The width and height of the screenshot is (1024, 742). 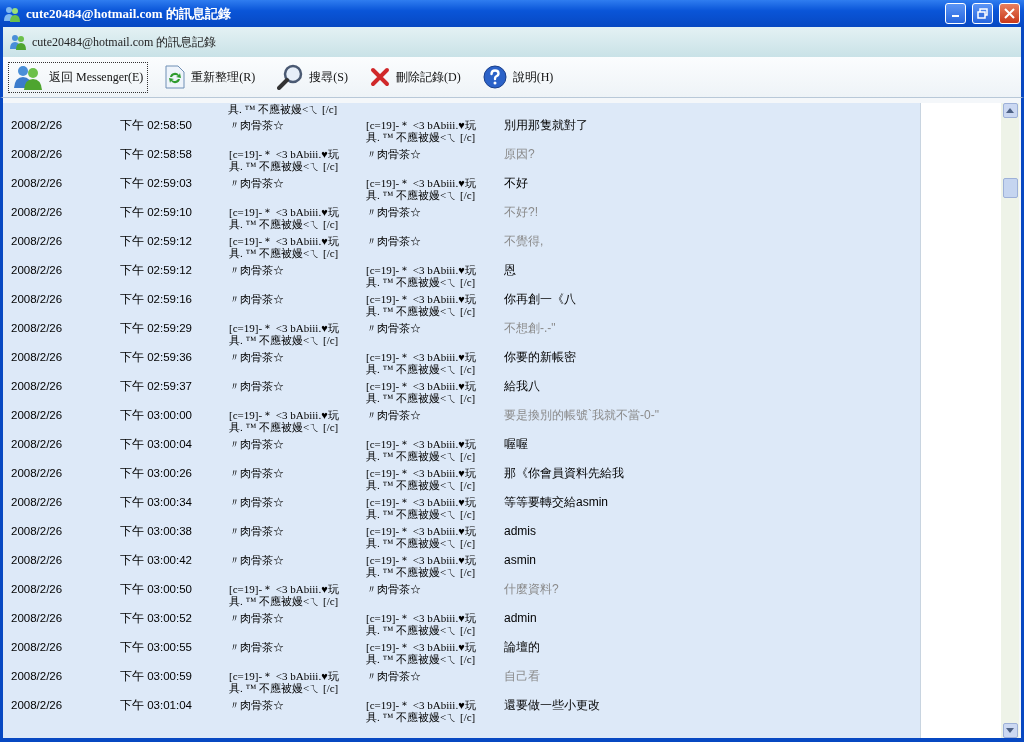 What do you see at coordinates (28, 77) in the screenshot?
I see `two-people-icon` at bounding box center [28, 77].